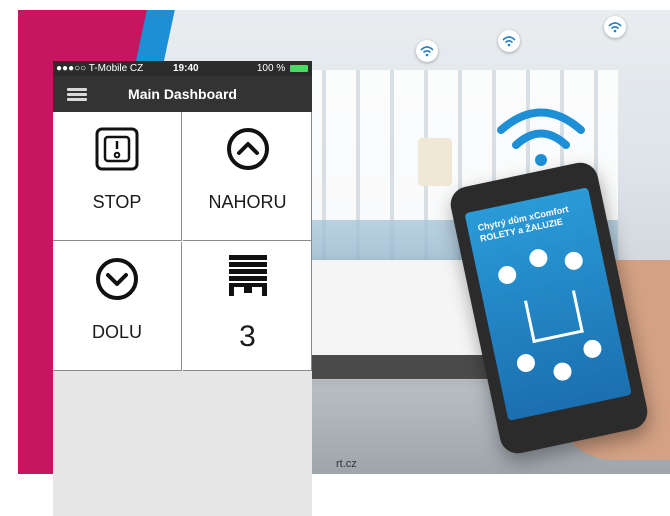 The height and width of the screenshot is (516, 670). What do you see at coordinates (117, 202) in the screenshot?
I see `stop-label: STOP` at bounding box center [117, 202].